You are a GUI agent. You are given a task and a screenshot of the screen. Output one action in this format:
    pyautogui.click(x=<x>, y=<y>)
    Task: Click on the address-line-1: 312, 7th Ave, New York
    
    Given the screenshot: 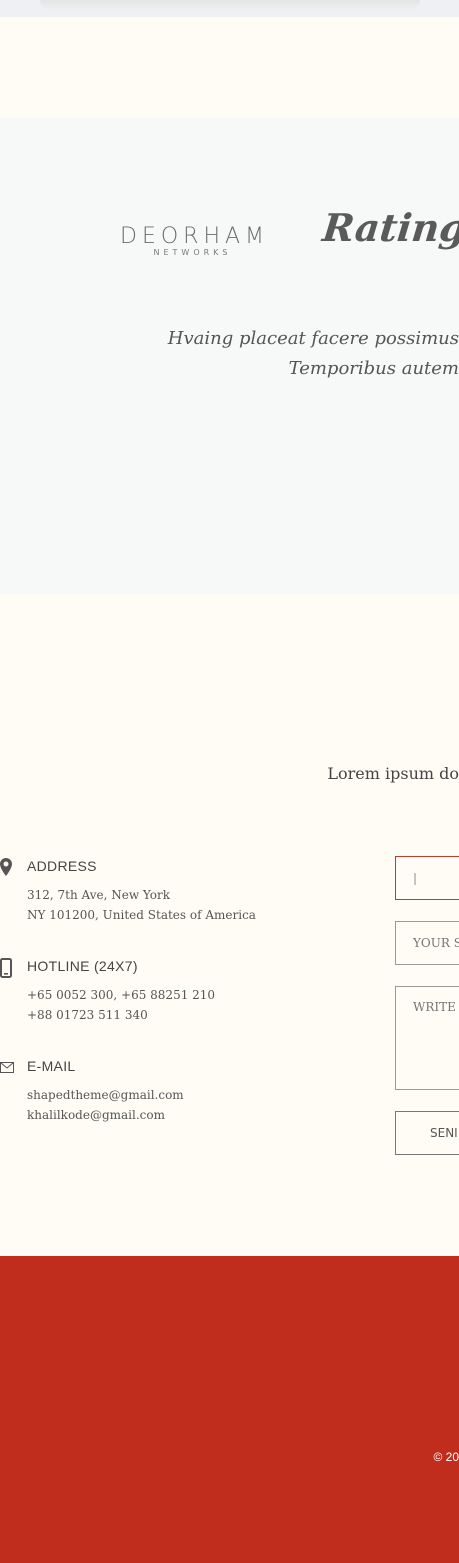 What is the action you would take?
    pyautogui.click(x=99, y=895)
    